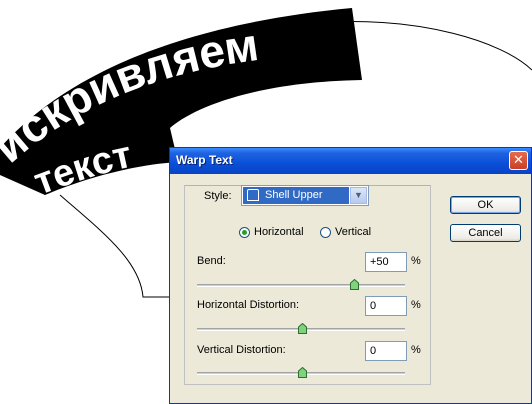  Describe the element at coordinates (114, 246) in the screenshot. I see `warp-guide-path-lower` at that location.